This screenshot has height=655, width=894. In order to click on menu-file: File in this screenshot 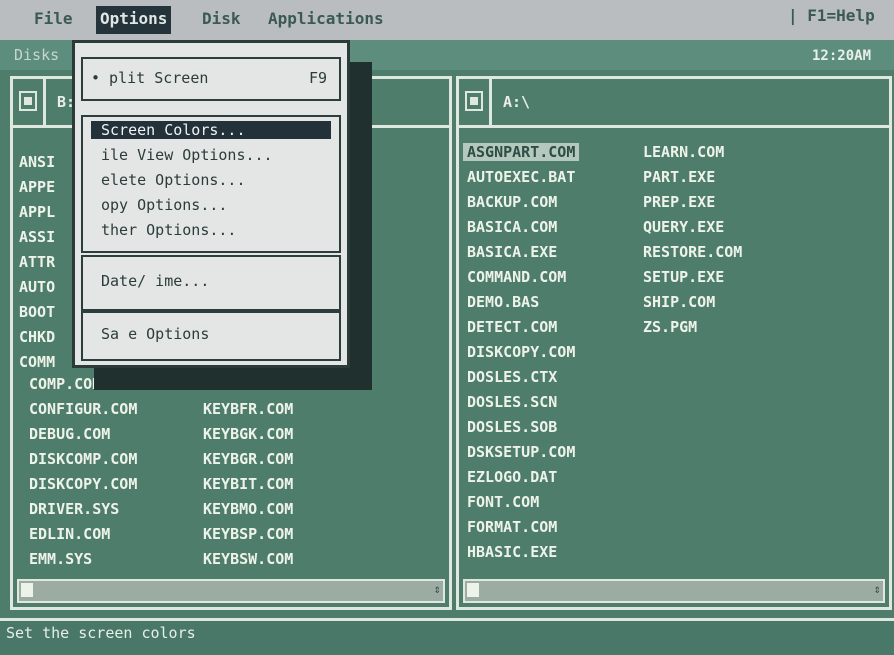, I will do `click(53, 20)`.